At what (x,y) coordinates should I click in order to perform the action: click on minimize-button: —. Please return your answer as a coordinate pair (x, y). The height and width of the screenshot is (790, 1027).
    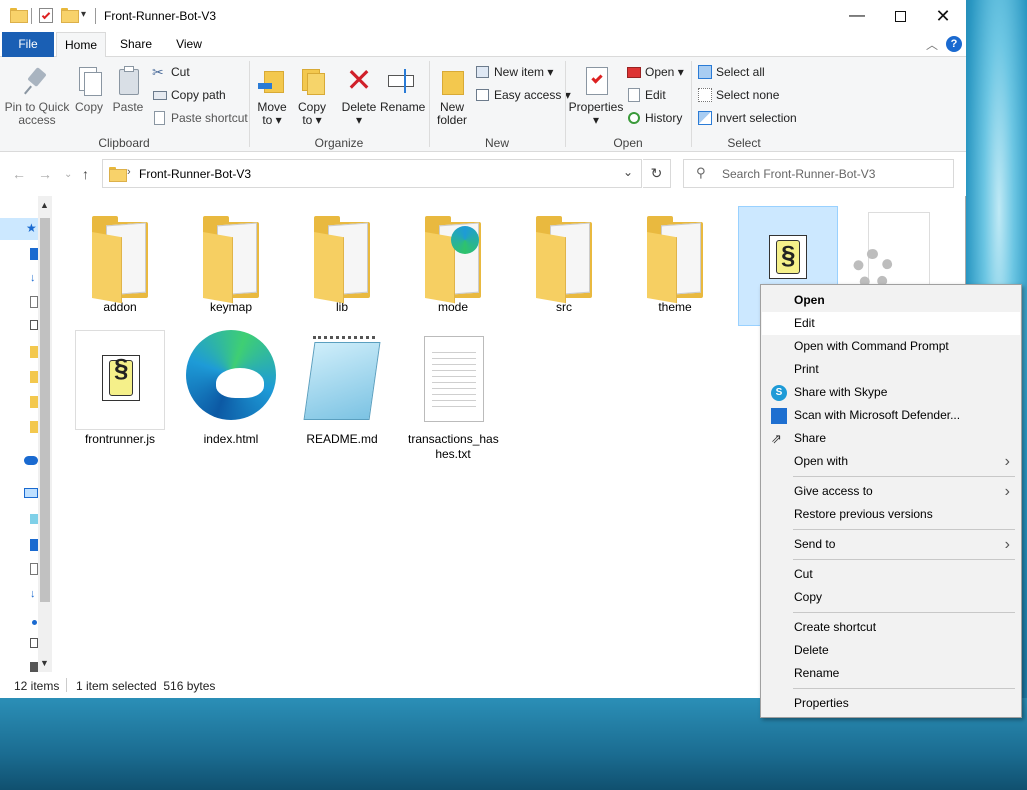
    Looking at the image, I should click on (857, 16).